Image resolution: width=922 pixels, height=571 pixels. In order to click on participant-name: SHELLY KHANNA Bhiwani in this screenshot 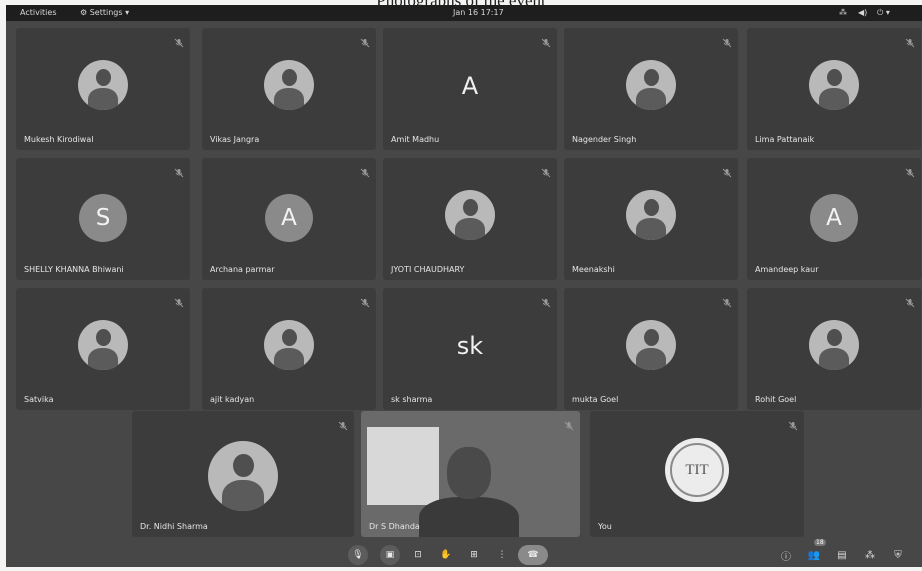, I will do `click(74, 269)`.